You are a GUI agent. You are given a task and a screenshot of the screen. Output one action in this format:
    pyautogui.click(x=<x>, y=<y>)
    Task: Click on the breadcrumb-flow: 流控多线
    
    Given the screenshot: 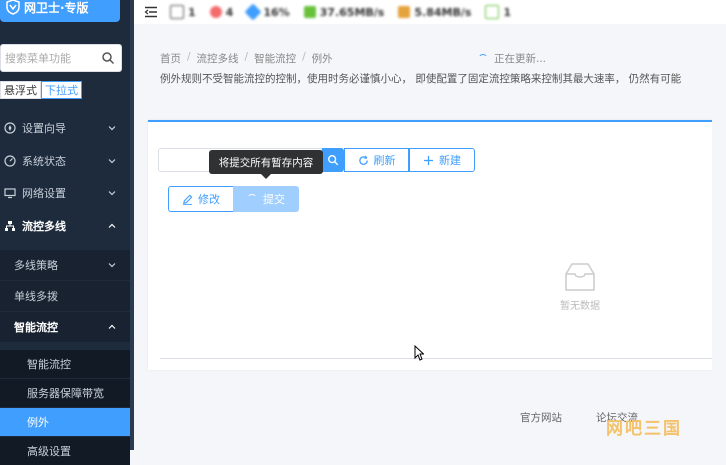 What is the action you would take?
    pyautogui.click(x=218, y=58)
    